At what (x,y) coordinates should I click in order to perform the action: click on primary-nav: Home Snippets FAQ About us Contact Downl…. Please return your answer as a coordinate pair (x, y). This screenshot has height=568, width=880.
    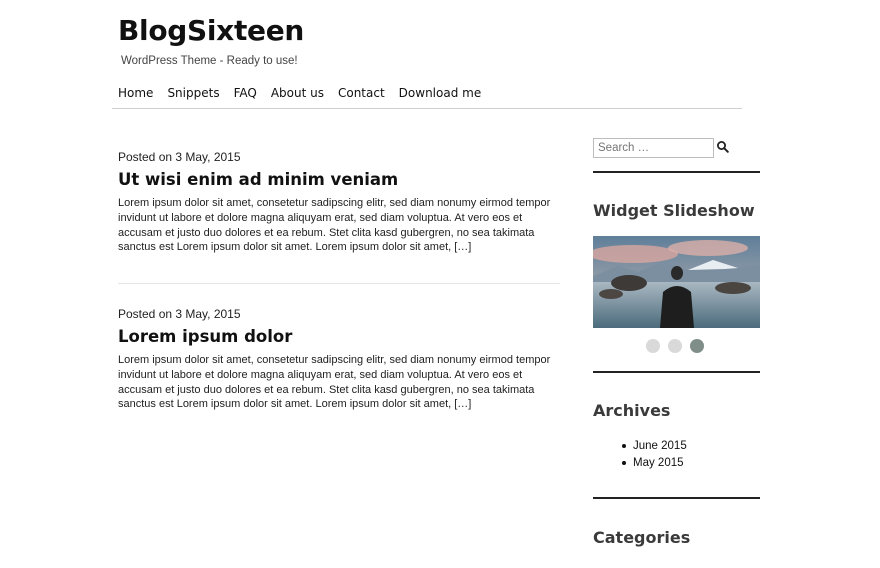
    Looking at the image, I should click on (306, 93).